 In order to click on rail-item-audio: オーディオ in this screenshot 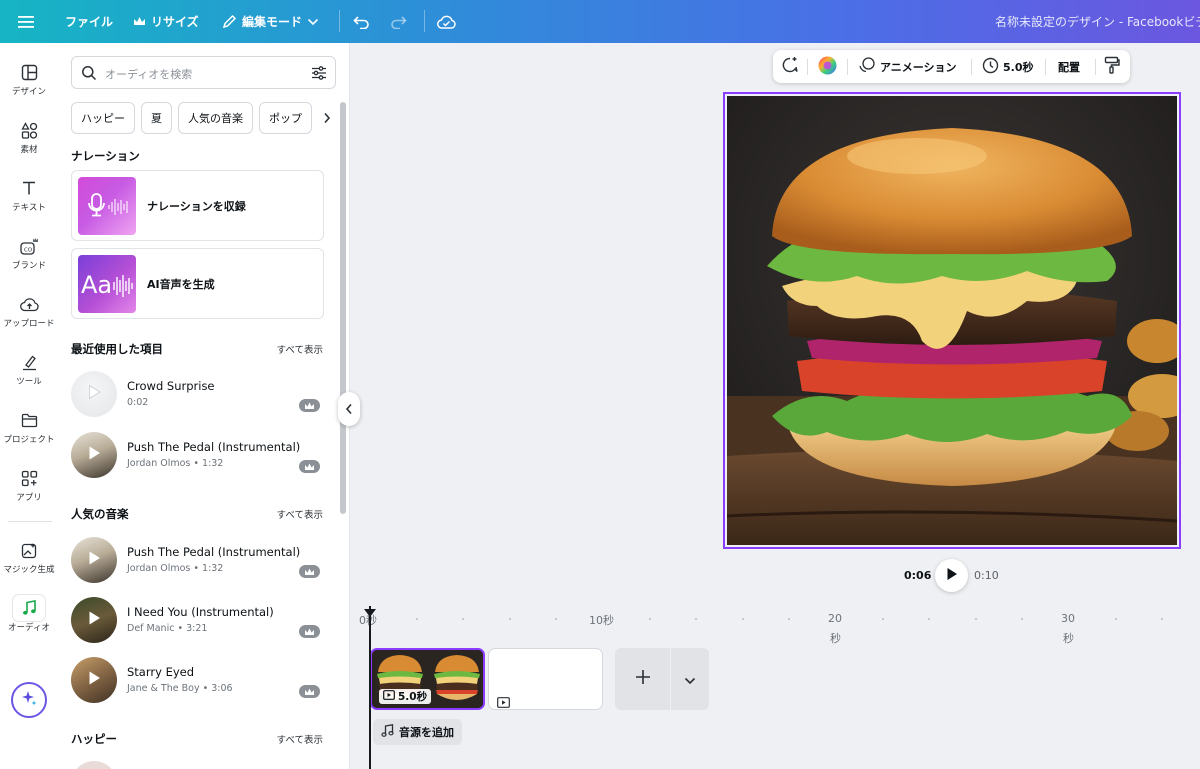, I will do `click(29, 614)`.